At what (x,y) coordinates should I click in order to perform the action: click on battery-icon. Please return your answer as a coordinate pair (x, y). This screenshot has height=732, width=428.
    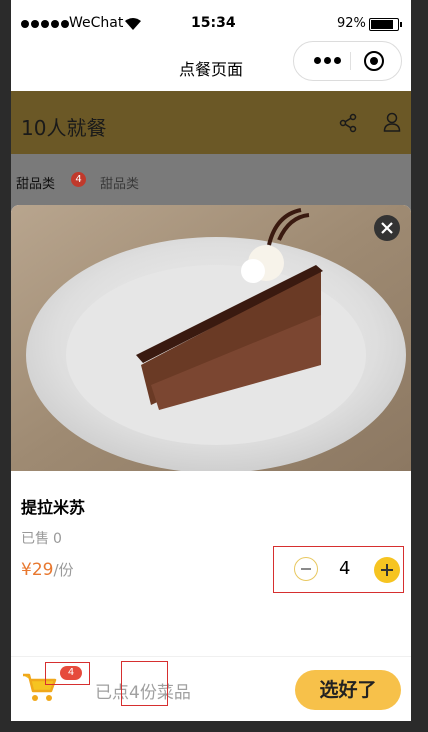
    Looking at the image, I should click on (385, 24).